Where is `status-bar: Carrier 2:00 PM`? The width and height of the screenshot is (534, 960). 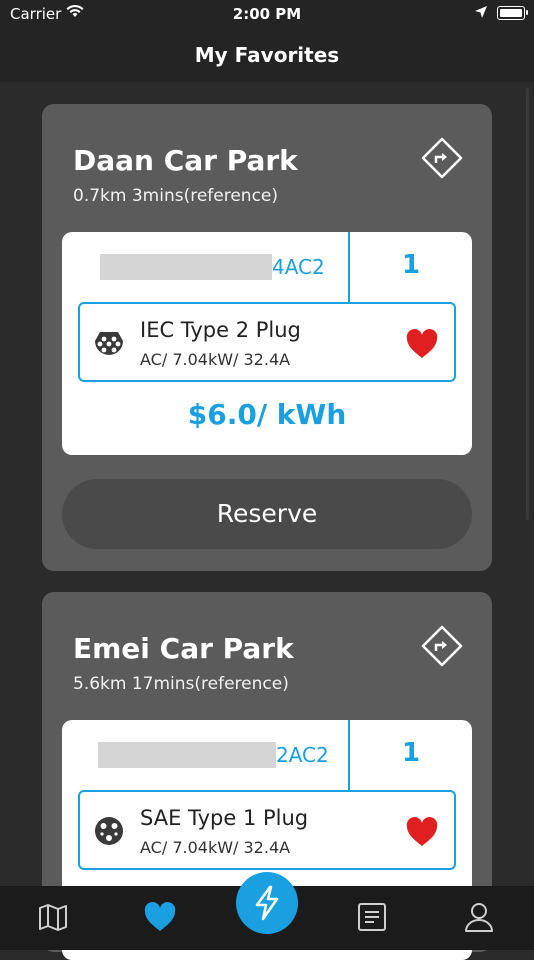 status-bar: Carrier 2:00 PM is located at coordinates (267, 14).